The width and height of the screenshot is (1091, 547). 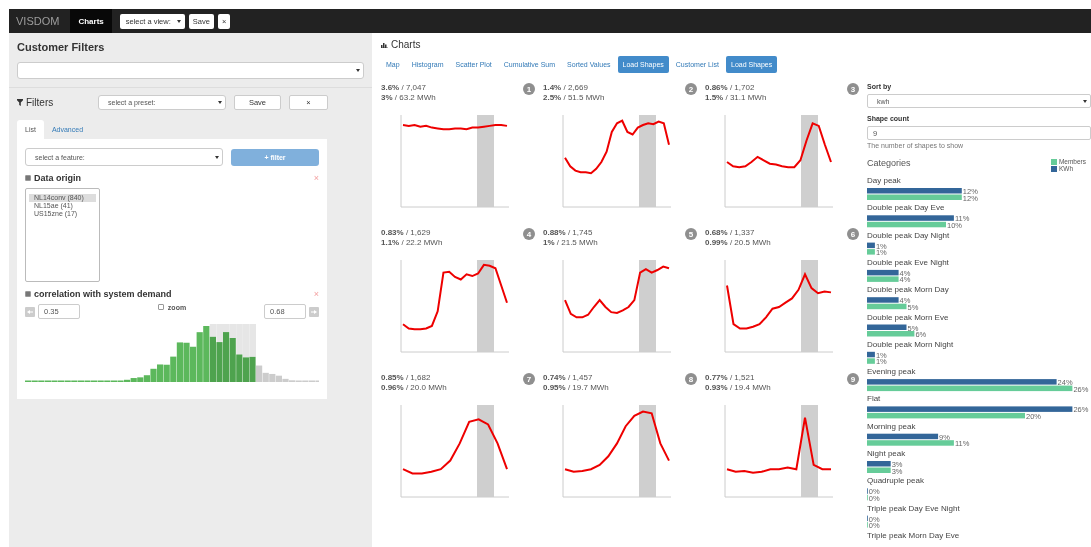 What do you see at coordinates (576, 388) in the screenshot?
I see `energy-stat: 0.95% / 19.7 MWh` at bounding box center [576, 388].